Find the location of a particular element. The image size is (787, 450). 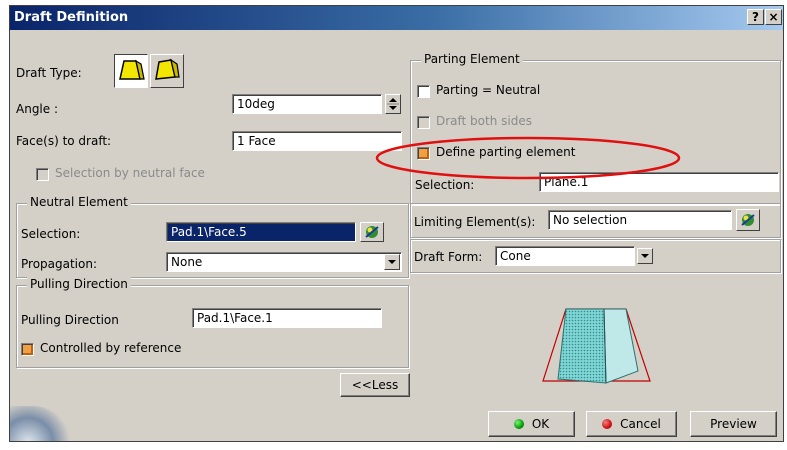

draft-type-constant-icon is located at coordinates (132, 69).